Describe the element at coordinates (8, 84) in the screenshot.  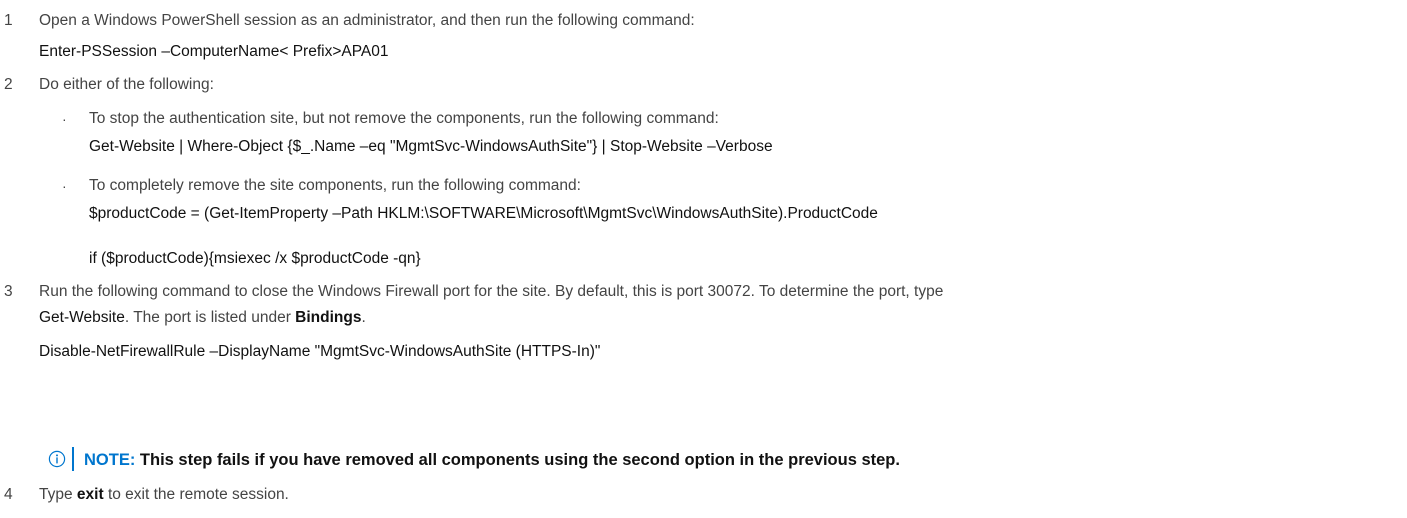
I see `step-number: 2` at that location.